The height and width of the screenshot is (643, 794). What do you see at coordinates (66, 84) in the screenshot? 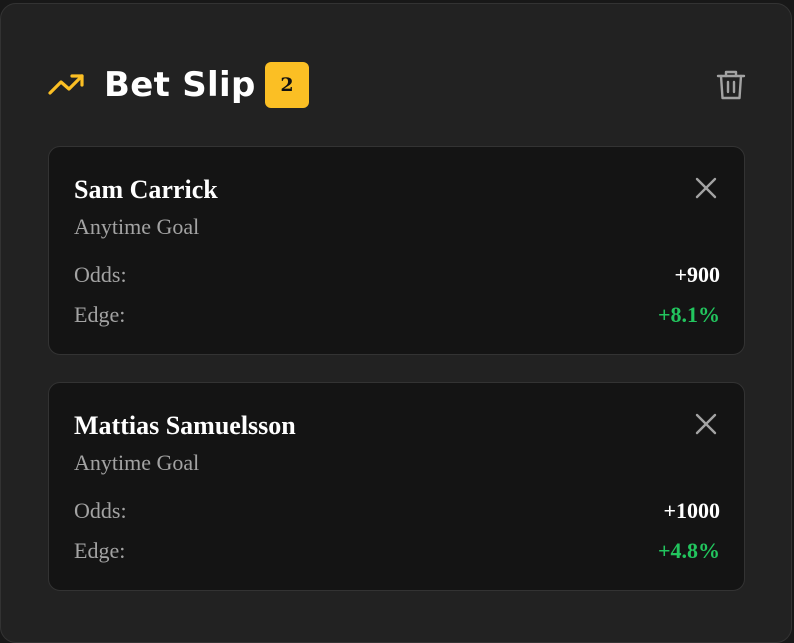
I see `trending-up-icon` at bounding box center [66, 84].